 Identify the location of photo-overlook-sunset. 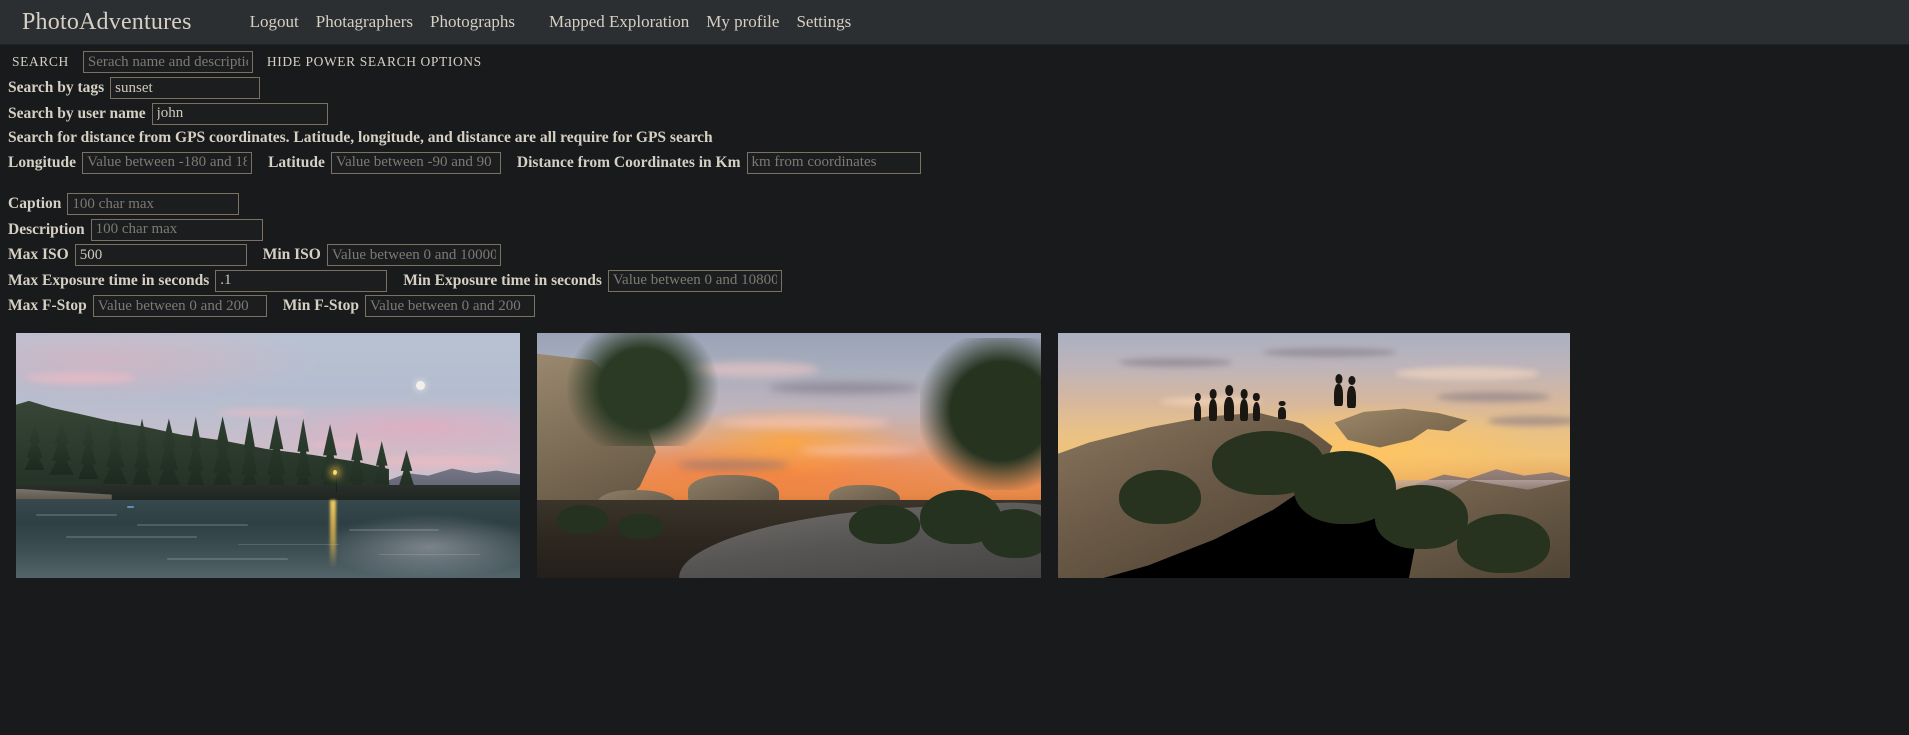
(1314, 455).